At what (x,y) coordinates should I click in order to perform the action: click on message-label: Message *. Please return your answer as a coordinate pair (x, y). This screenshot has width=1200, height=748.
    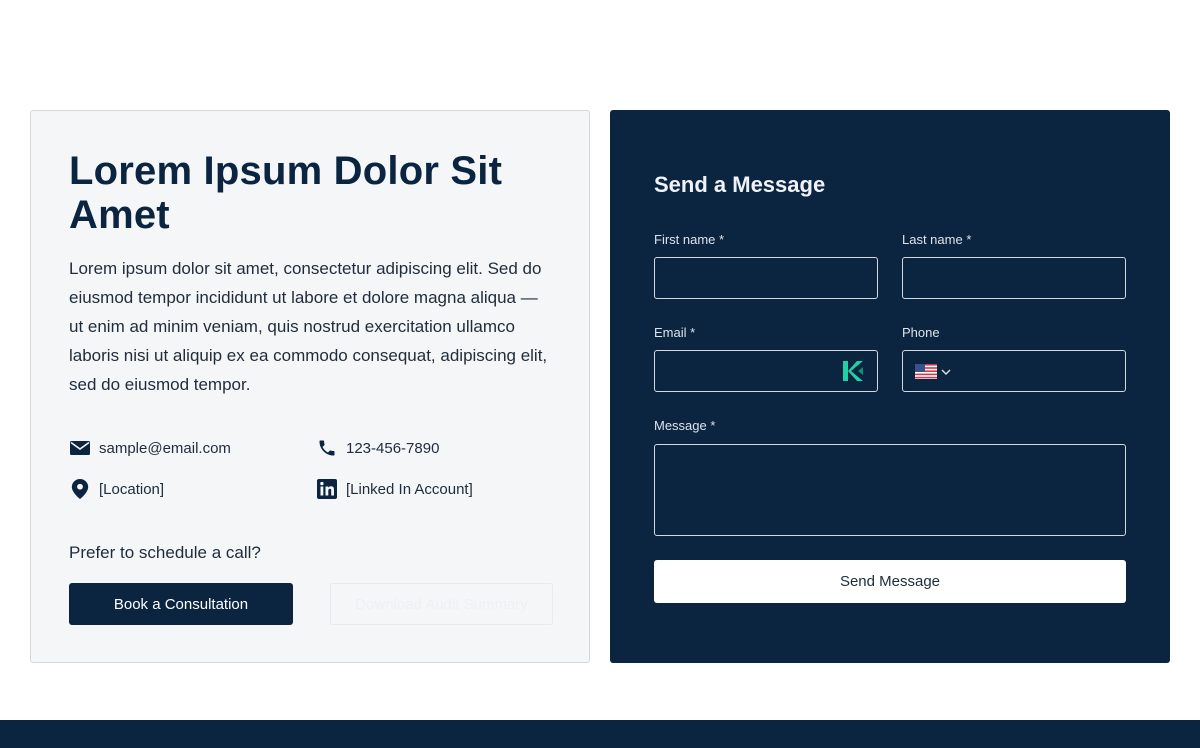
    Looking at the image, I should click on (685, 425).